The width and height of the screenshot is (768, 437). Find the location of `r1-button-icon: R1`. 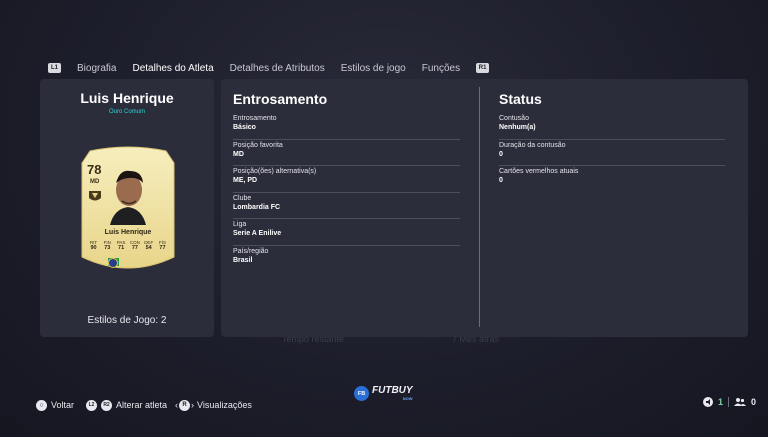

r1-button-icon: R1 is located at coordinates (483, 68).